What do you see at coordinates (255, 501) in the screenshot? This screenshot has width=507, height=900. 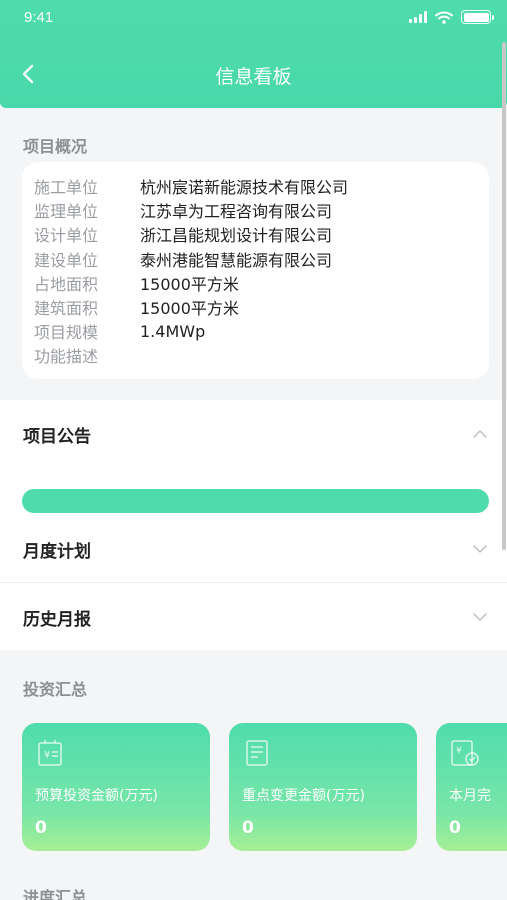 I see `announcement-bar` at bounding box center [255, 501].